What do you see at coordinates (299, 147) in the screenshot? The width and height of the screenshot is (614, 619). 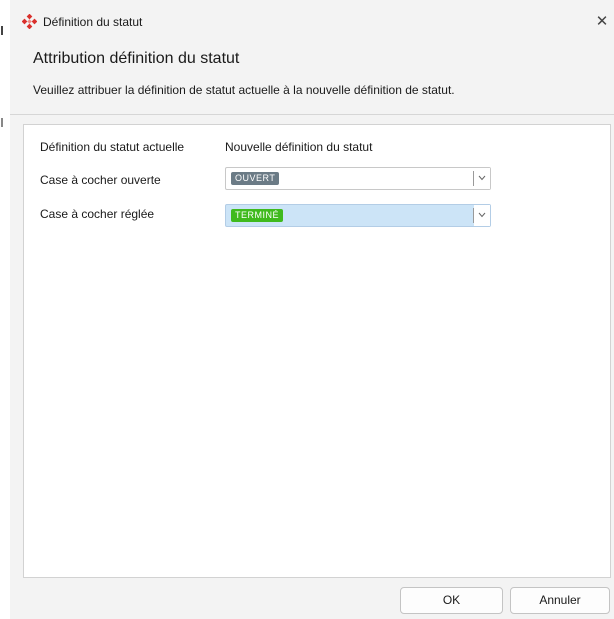 I see `column-header-new: Nouvelle définition du statut` at bounding box center [299, 147].